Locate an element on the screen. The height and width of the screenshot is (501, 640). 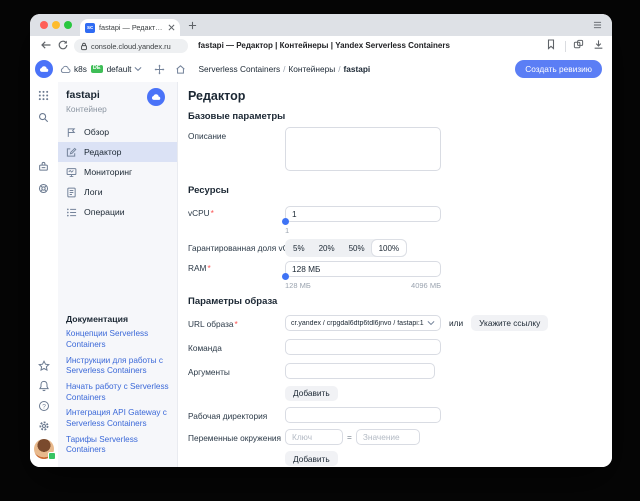
image-url-label: URL образа* is located at coordinates (213, 324).